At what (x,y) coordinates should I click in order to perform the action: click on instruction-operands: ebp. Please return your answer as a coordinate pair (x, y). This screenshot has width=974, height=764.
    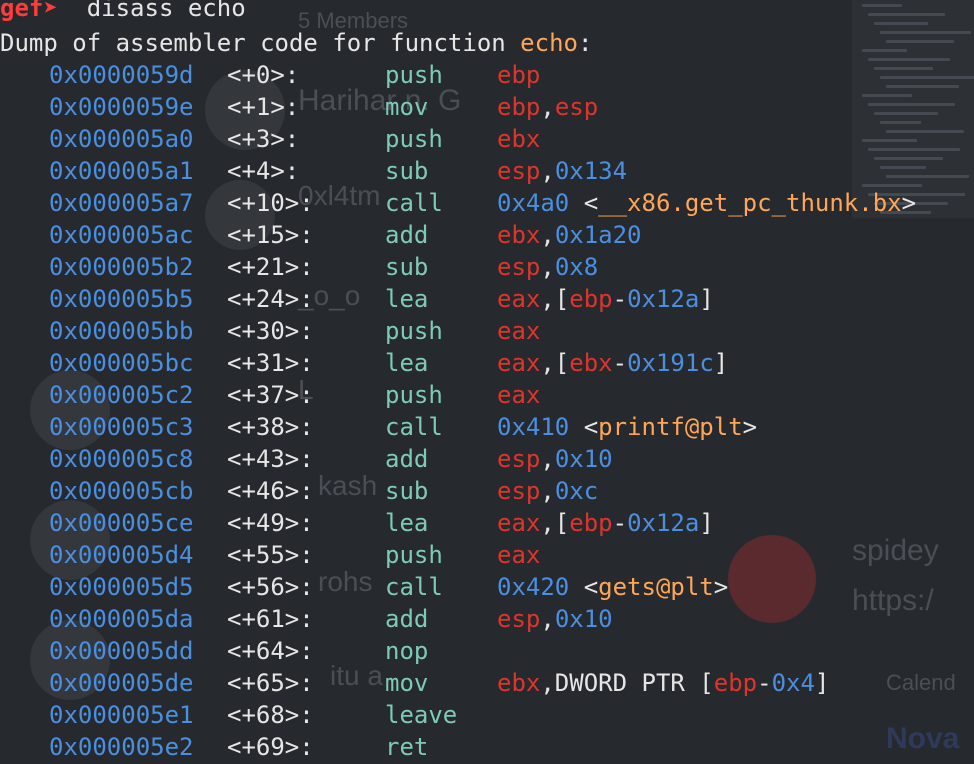
    Looking at the image, I should click on (518, 75).